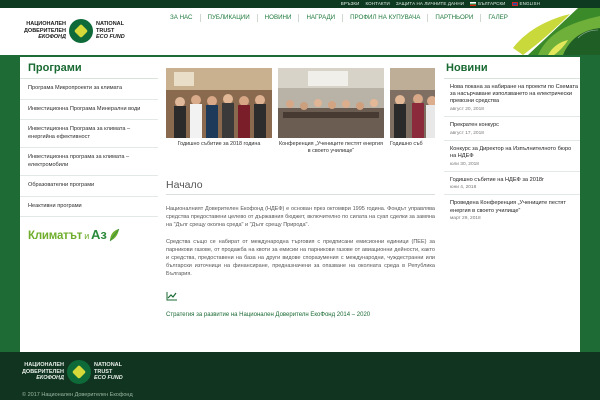  What do you see at coordinates (43, 372) in the screenshot?
I see `footer-logo-text-bg: НАЦИОНАЛЕН ДОВЕРИТЕЛЕН ЕКОФОНД` at bounding box center [43, 372].